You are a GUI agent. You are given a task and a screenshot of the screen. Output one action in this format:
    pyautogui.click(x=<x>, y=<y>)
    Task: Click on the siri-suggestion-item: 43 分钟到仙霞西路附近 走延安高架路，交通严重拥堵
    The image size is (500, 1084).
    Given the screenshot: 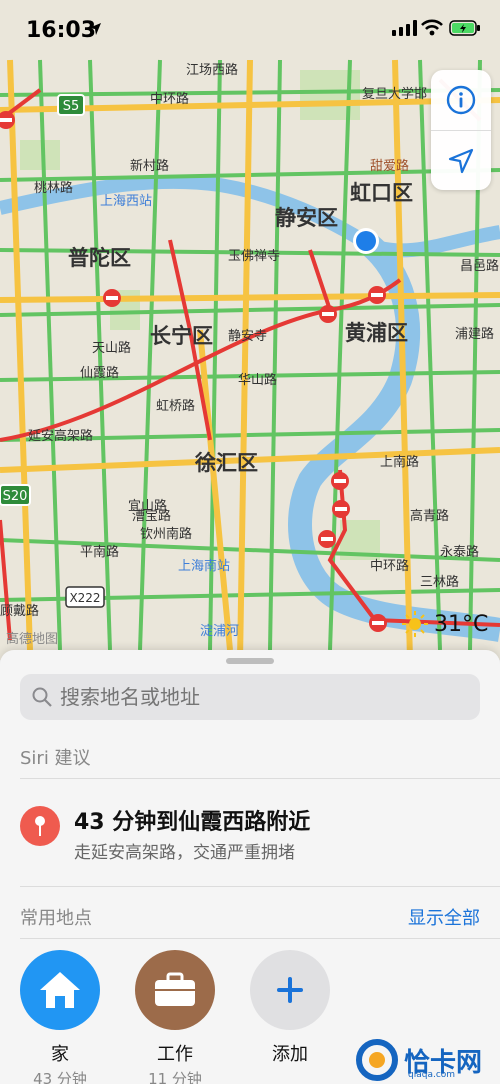 What is the action you would take?
    pyautogui.click(x=250, y=828)
    